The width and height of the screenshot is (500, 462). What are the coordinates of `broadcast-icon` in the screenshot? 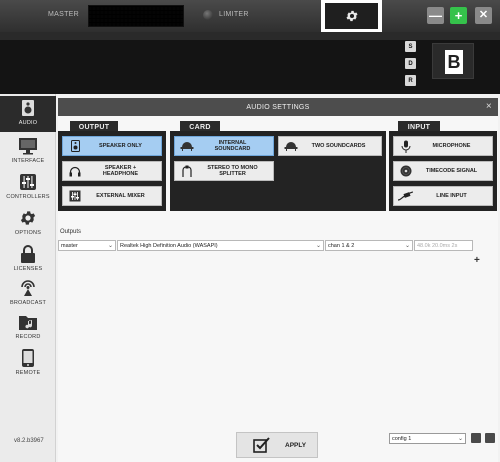 It's located at (28, 288).